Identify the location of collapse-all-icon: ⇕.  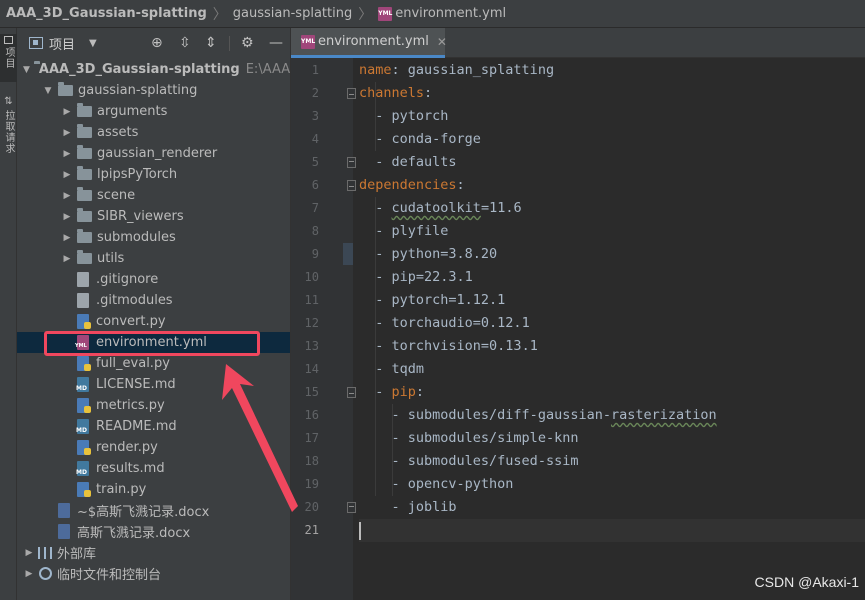
(211, 43).